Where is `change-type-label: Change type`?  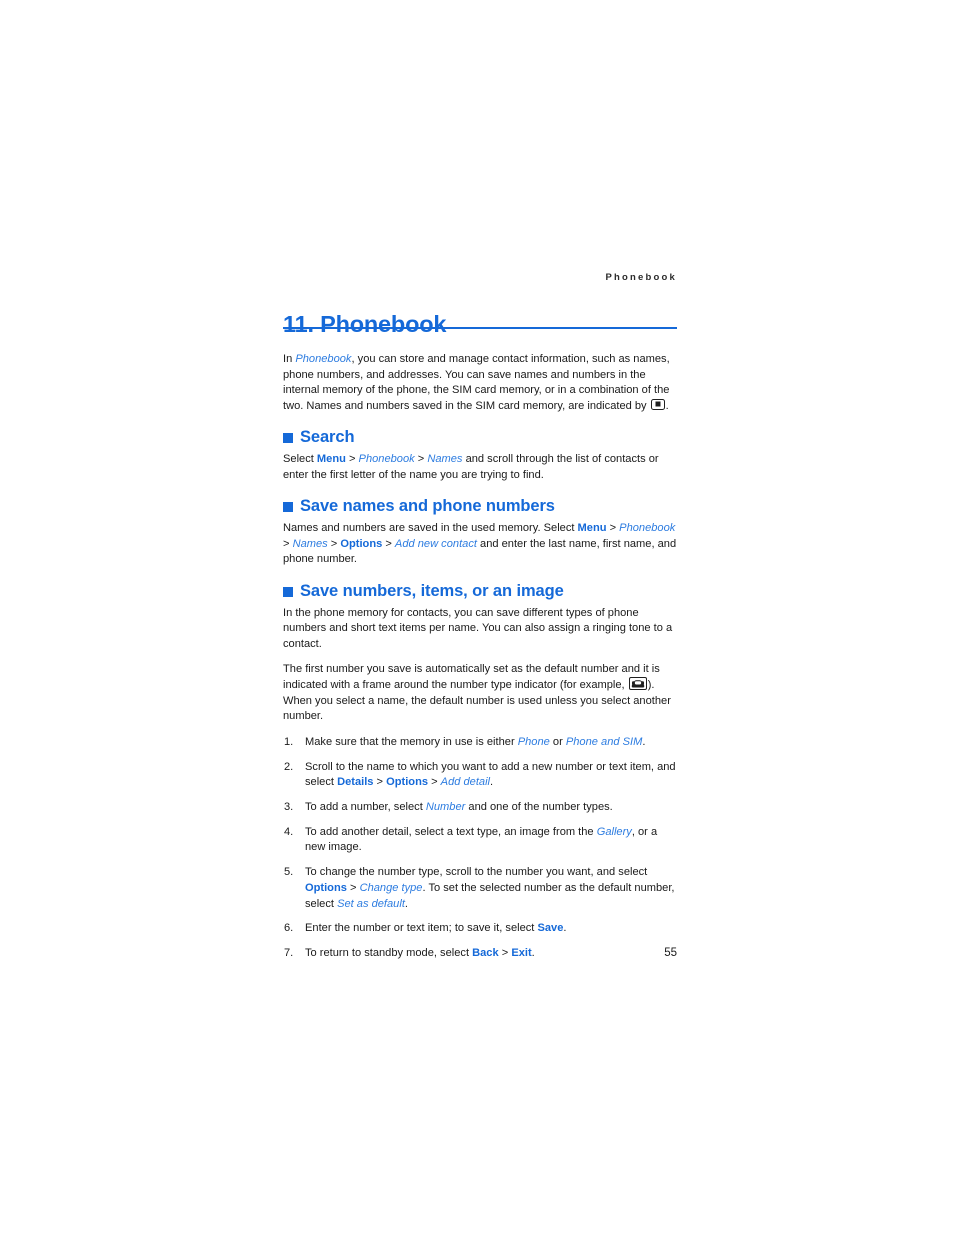 change-type-label: Change type is located at coordinates (391, 887).